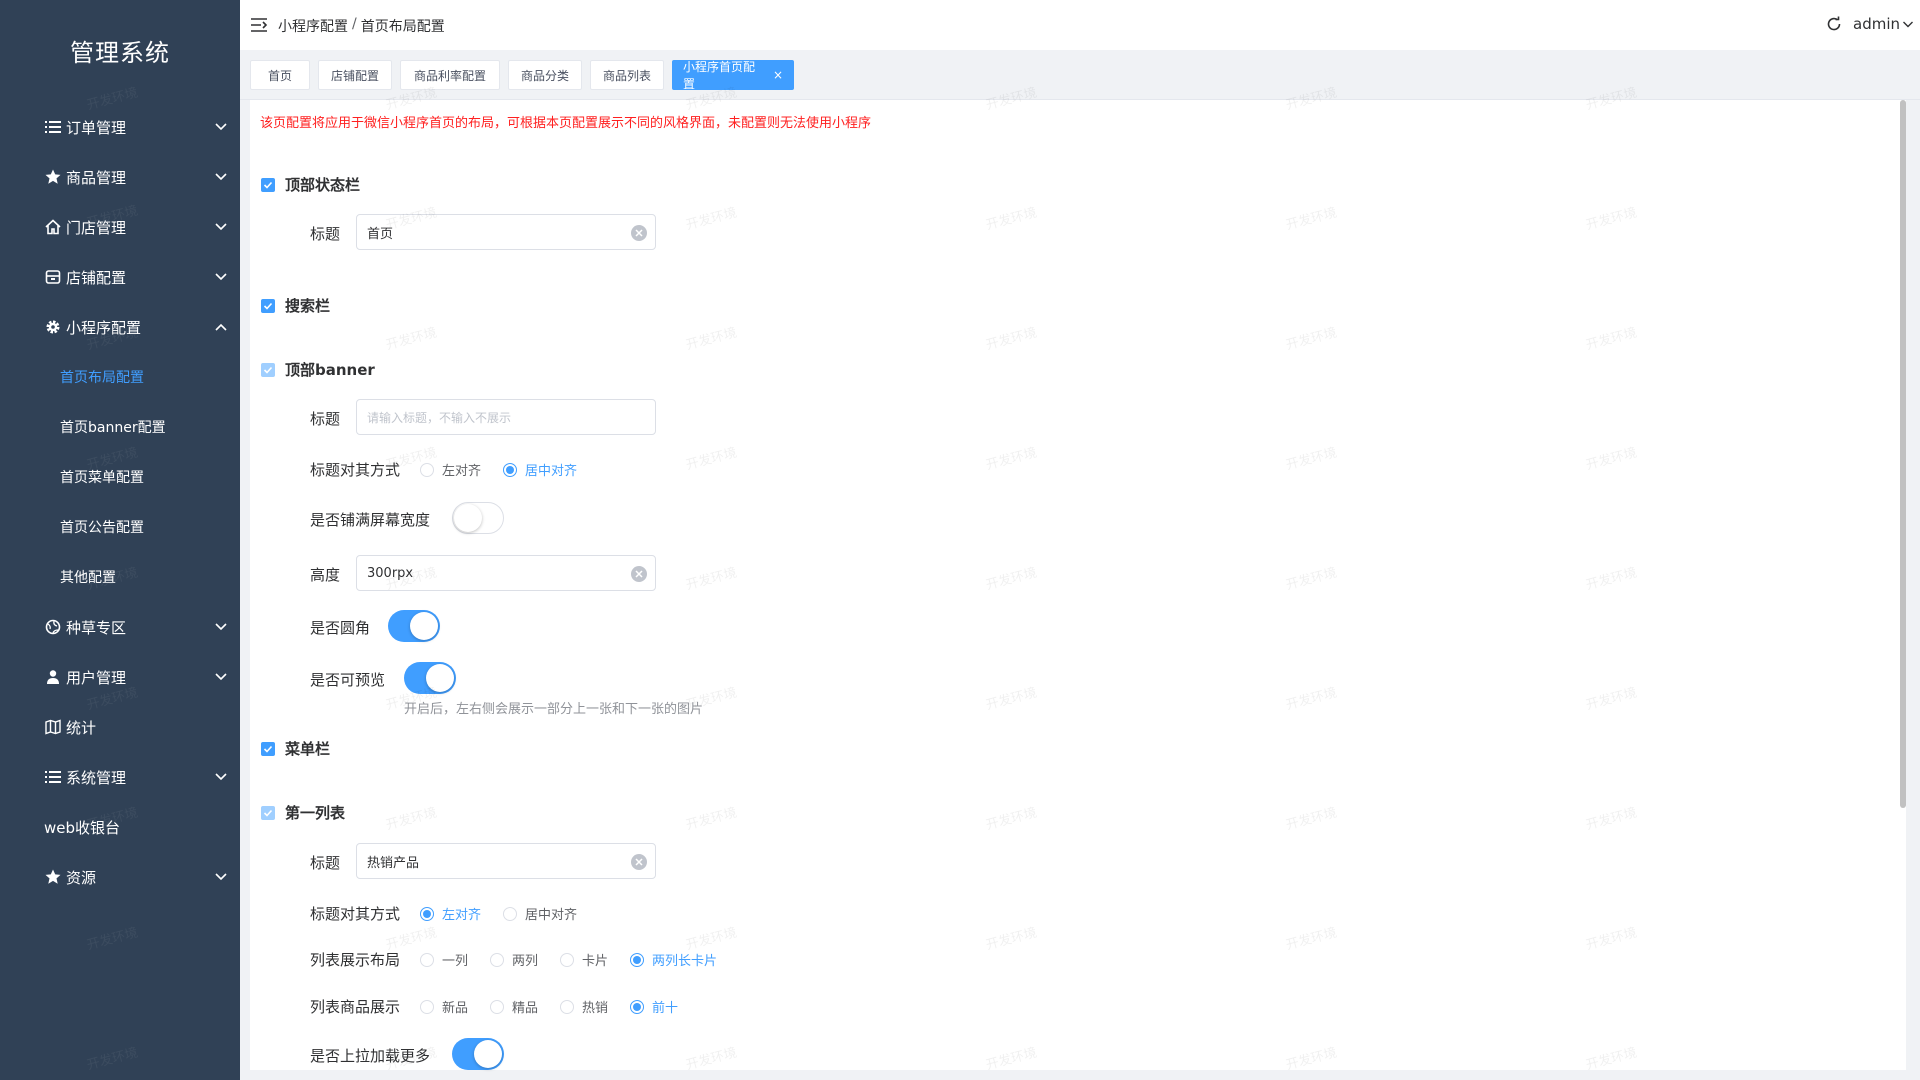  I want to click on user-menu: admin, so click(1883, 24).